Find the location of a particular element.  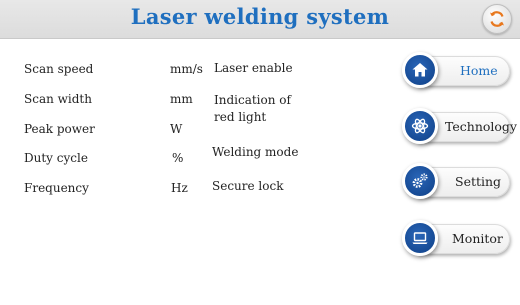

nav-technology-badge is located at coordinates (420, 126).